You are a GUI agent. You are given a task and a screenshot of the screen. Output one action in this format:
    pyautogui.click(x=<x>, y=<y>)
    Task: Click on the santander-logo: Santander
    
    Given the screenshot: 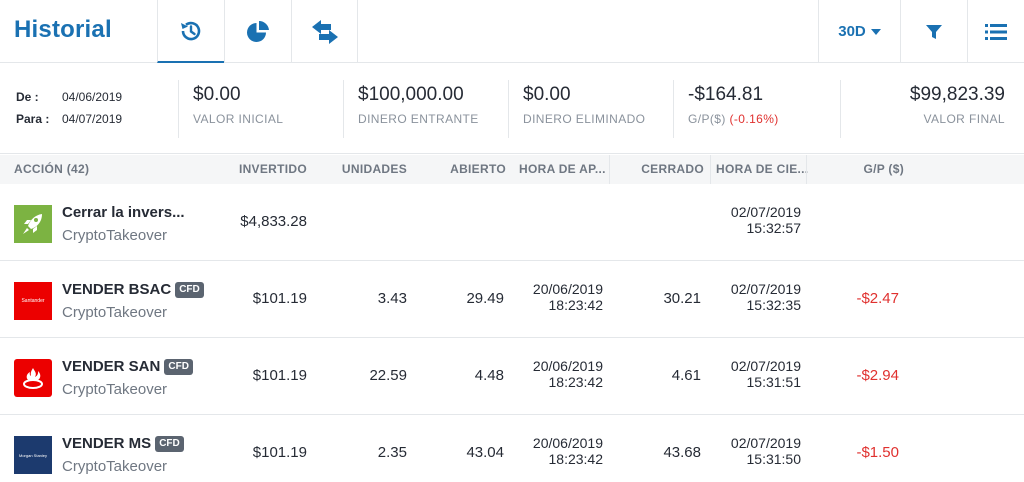 What is the action you would take?
    pyautogui.click(x=33, y=301)
    